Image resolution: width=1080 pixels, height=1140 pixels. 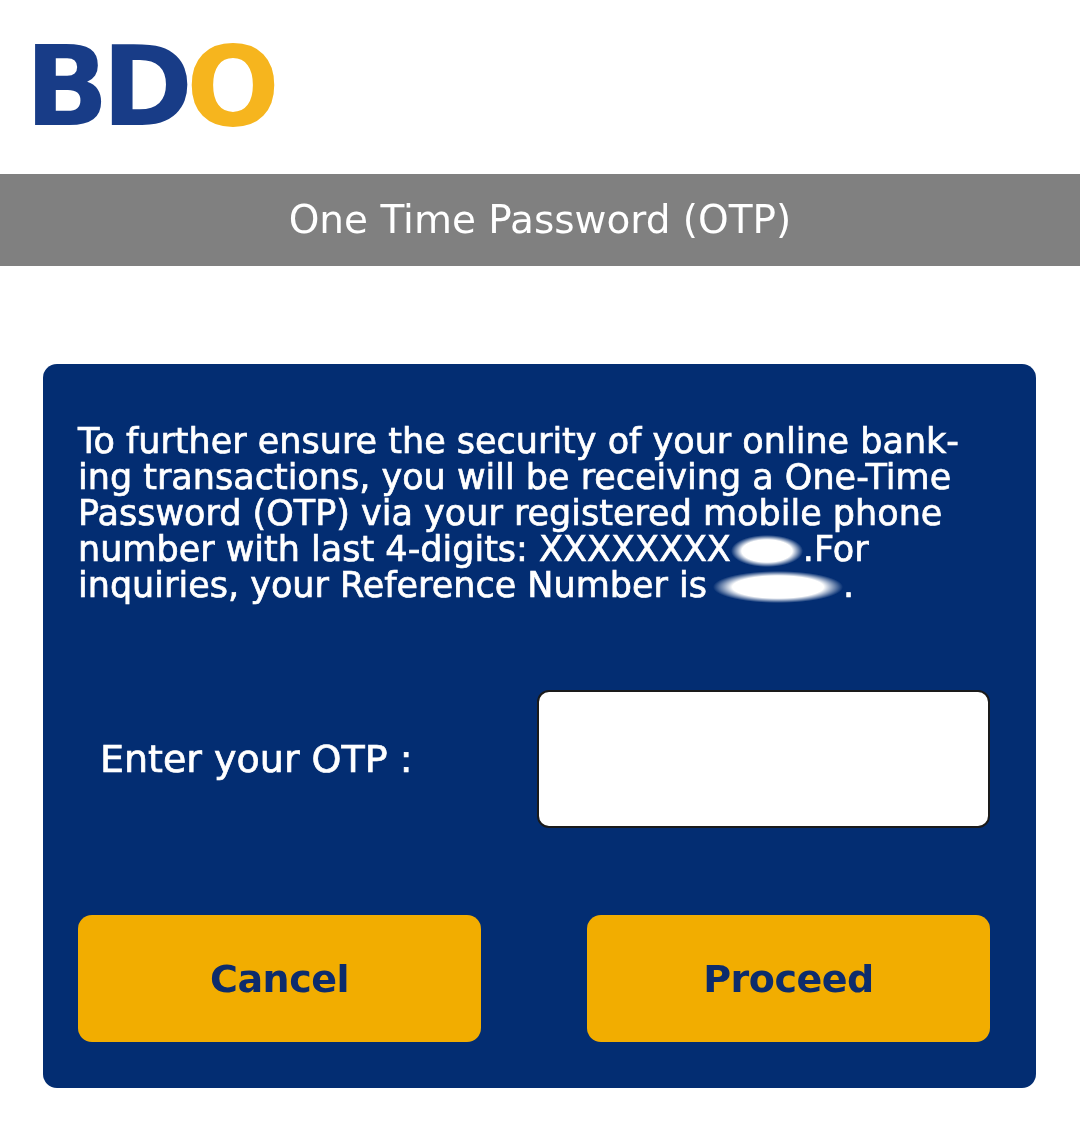 I want to click on bank-logo: BDO, so click(x=149, y=87).